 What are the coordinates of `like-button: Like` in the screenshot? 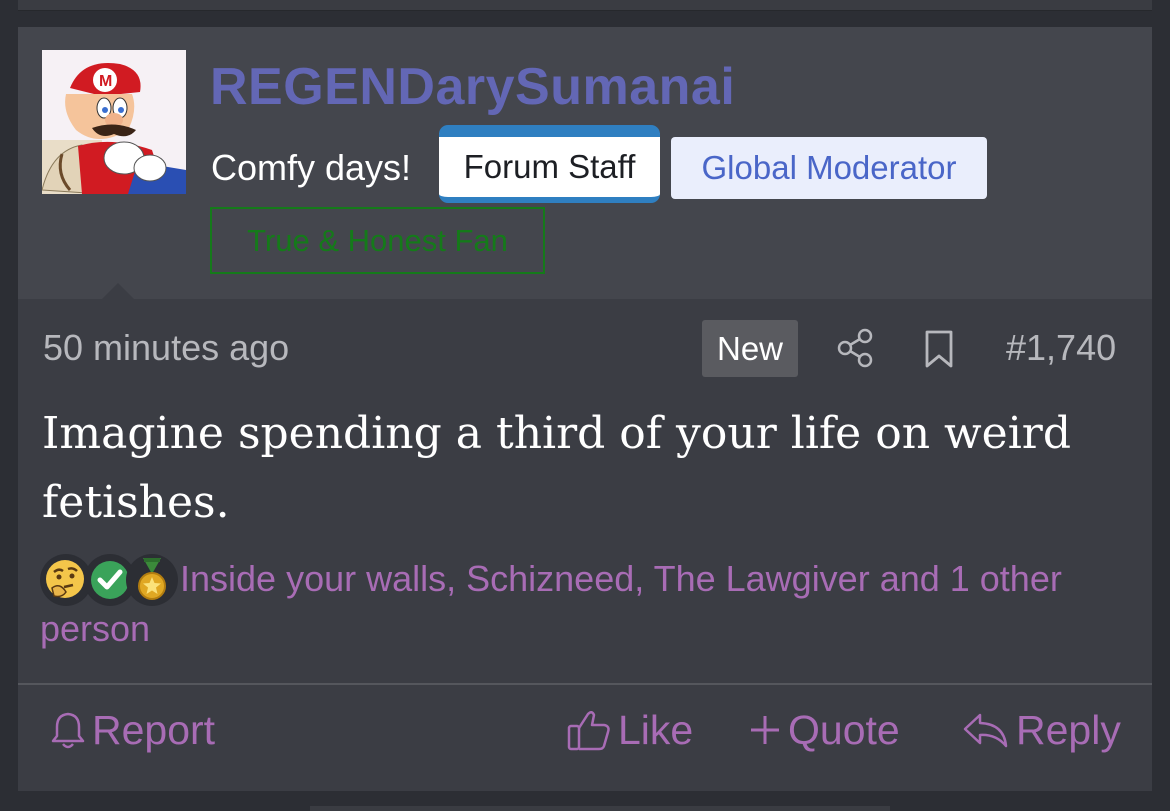 It's located at (629, 730).